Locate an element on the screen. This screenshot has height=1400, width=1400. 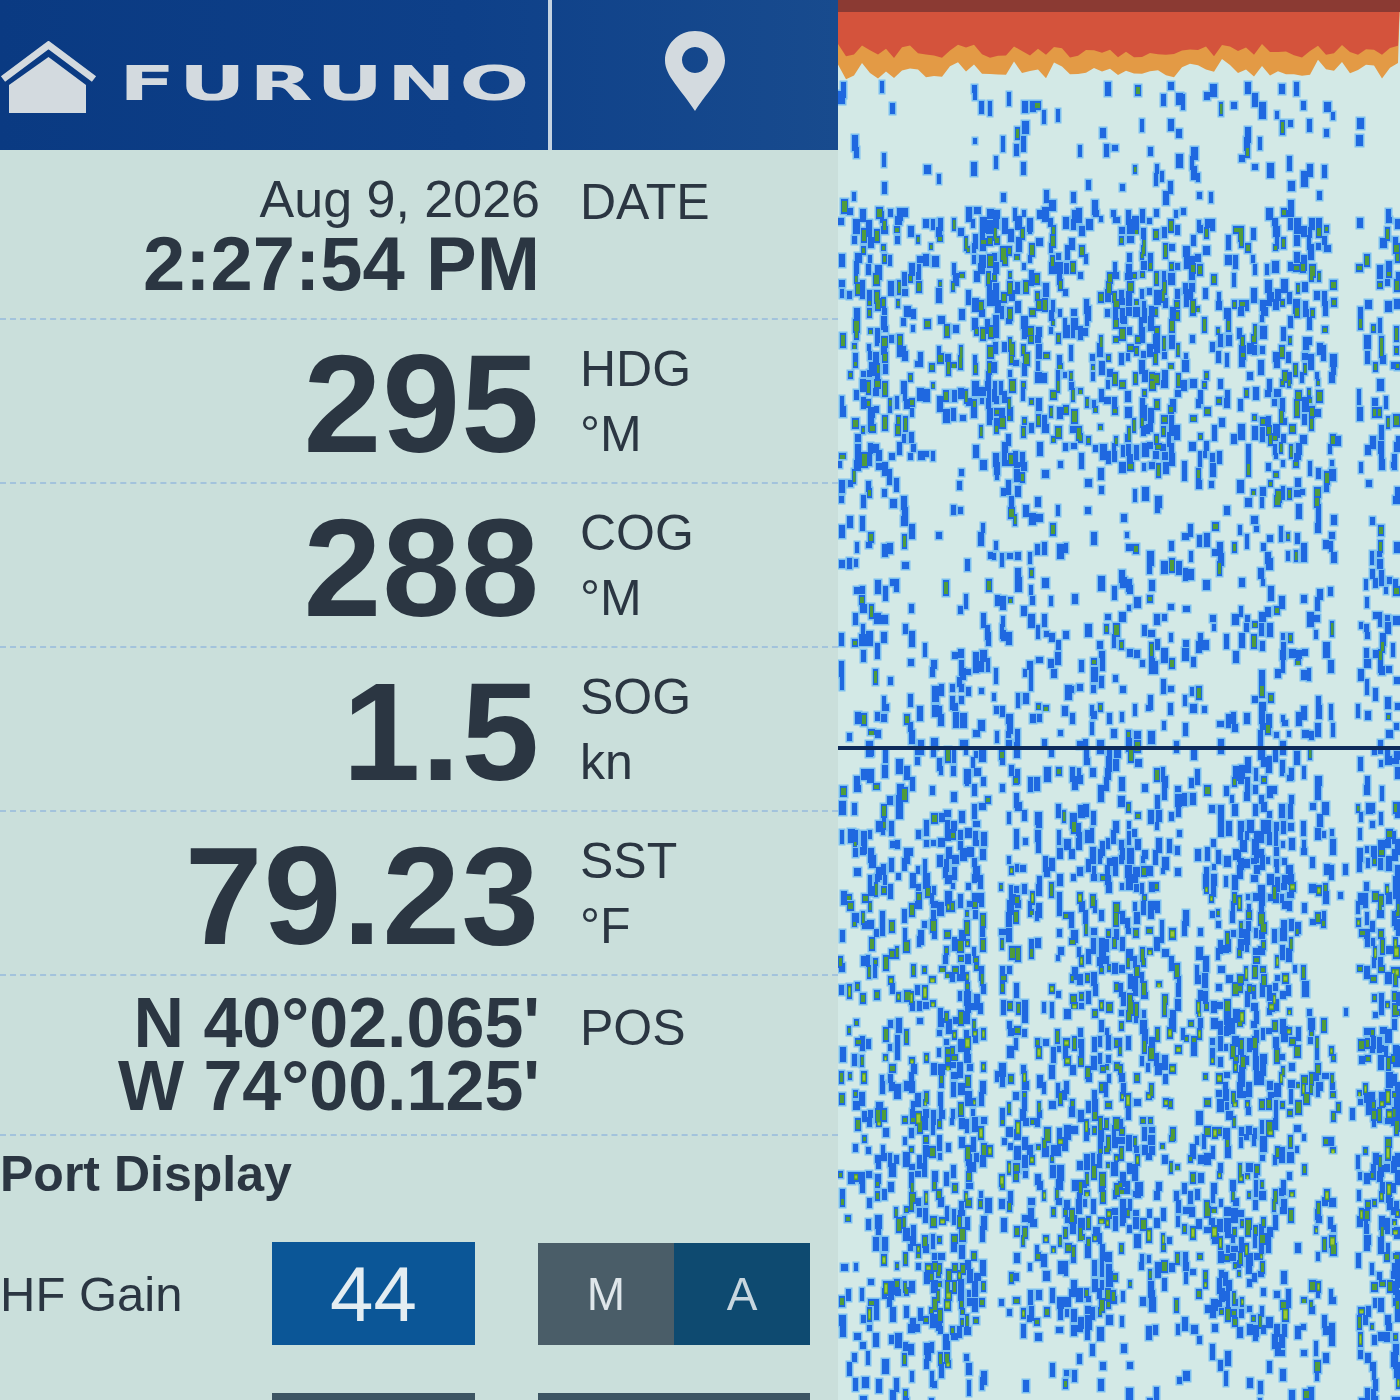
reading-label: SOG is located at coordinates (636, 697).